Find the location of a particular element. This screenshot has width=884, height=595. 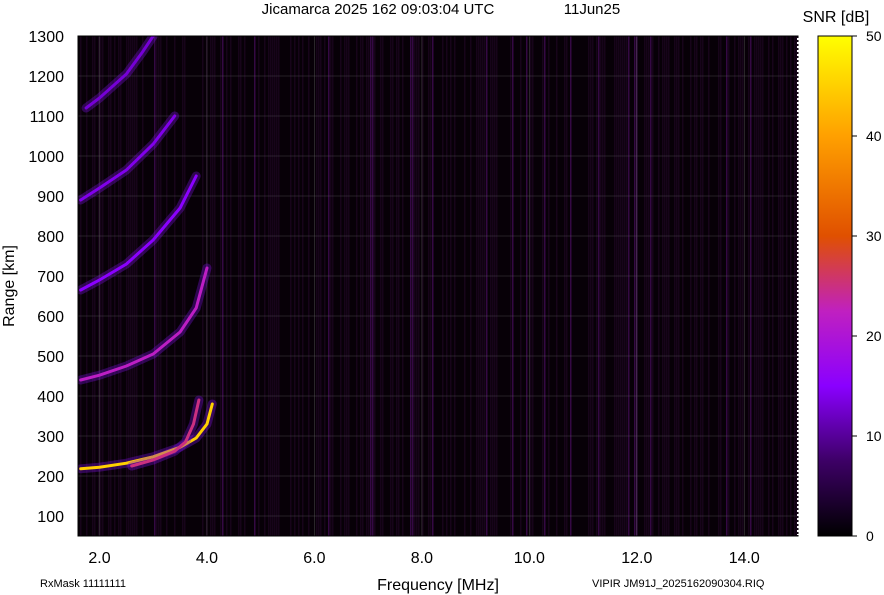

x-axis-label: Frequency [MHz] is located at coordinates (438, 585).